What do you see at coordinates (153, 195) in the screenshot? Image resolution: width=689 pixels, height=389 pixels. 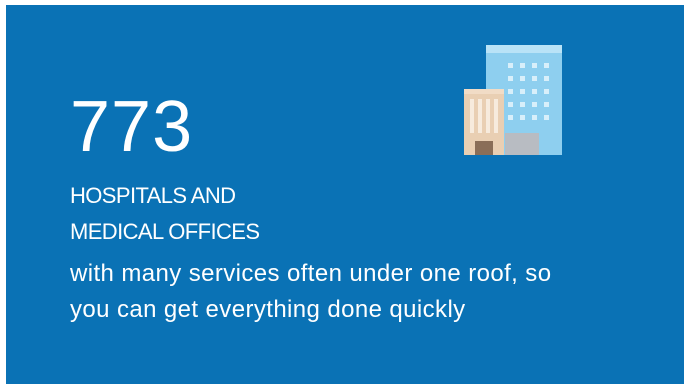 I see `stat-title-line: HOSPITALS AND` at bounding box center [153, 195].